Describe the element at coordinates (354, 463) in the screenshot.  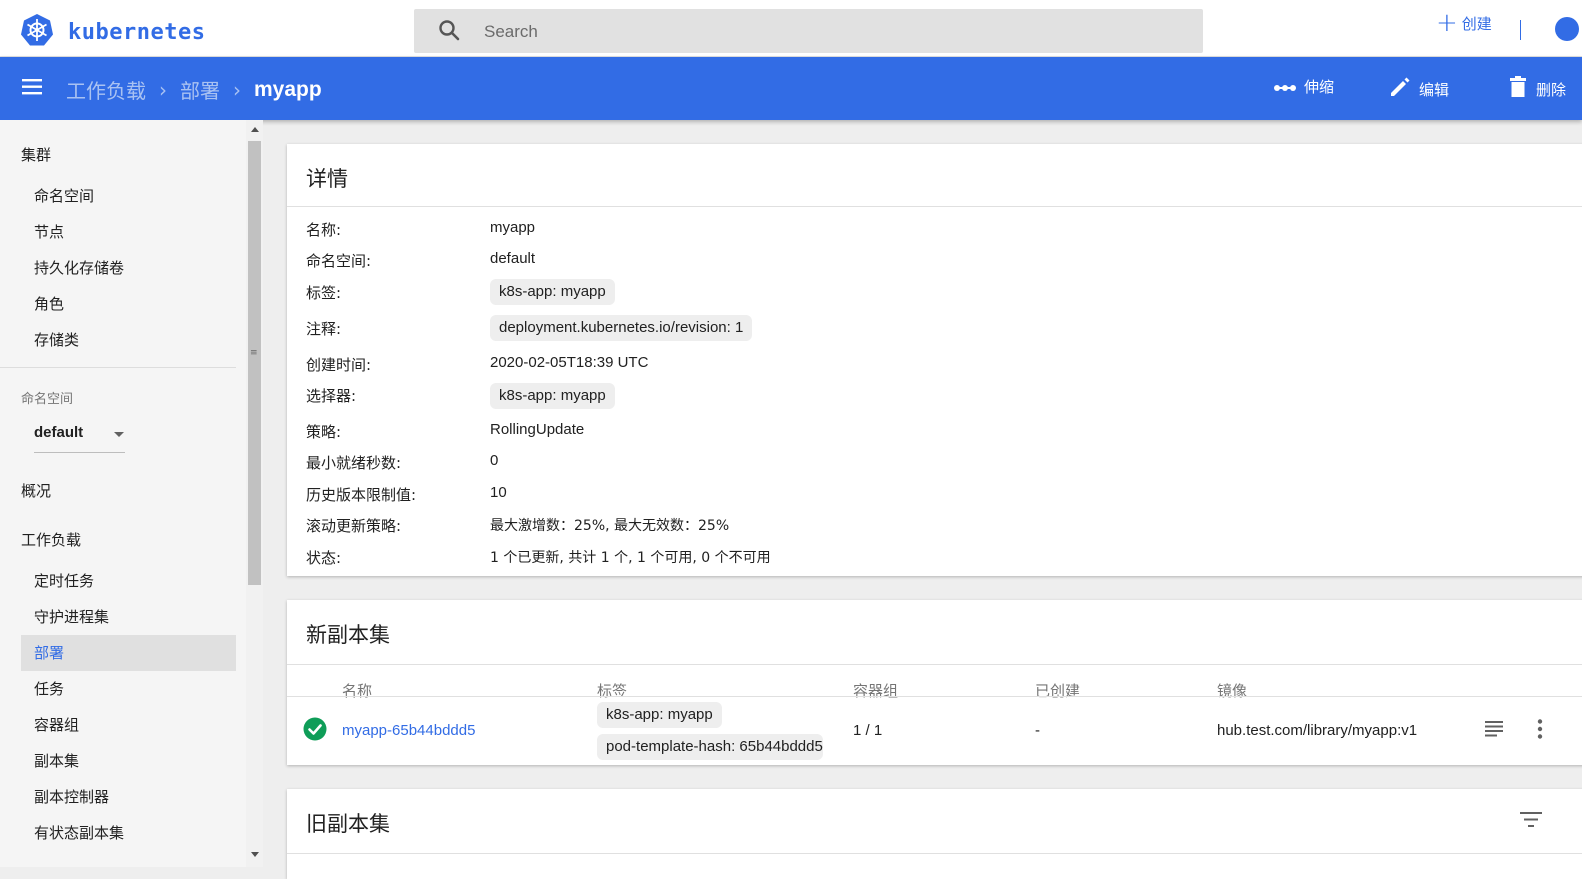
I see `detail-key: 最小就绪秒数:` at that location.